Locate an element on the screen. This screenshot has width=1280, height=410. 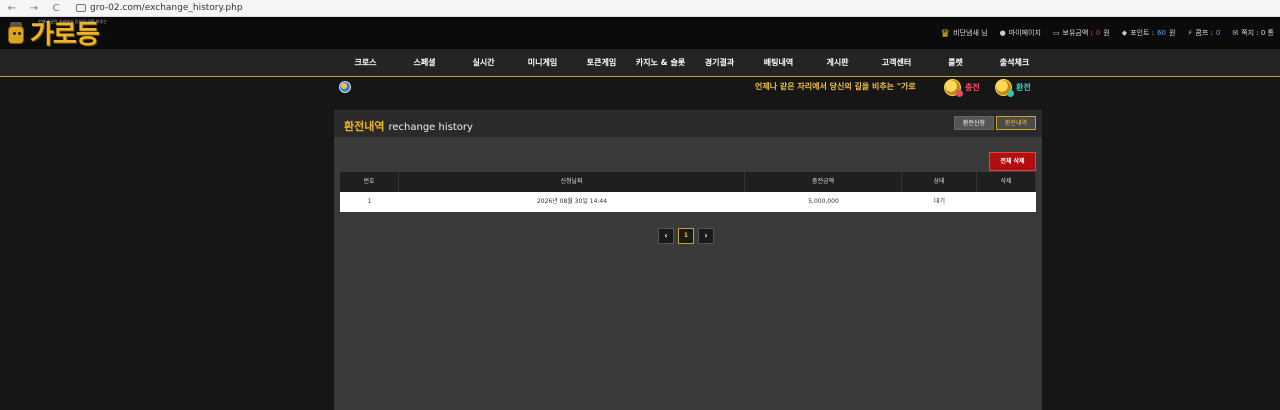
nav-item-live: 실시간 is located at coordinates (483, 63).